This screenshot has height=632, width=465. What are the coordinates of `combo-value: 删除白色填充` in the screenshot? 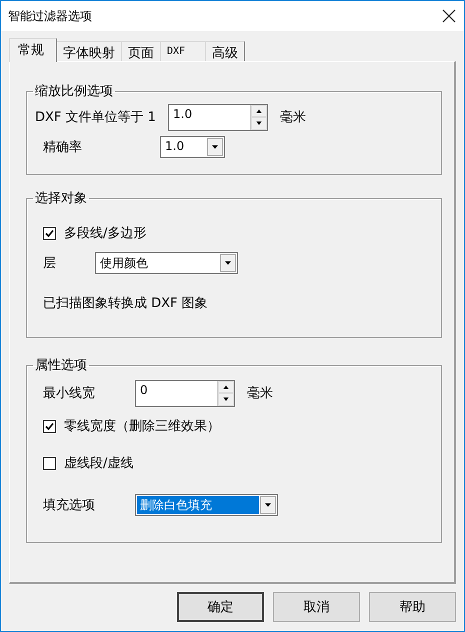 It's located at (198, 505).